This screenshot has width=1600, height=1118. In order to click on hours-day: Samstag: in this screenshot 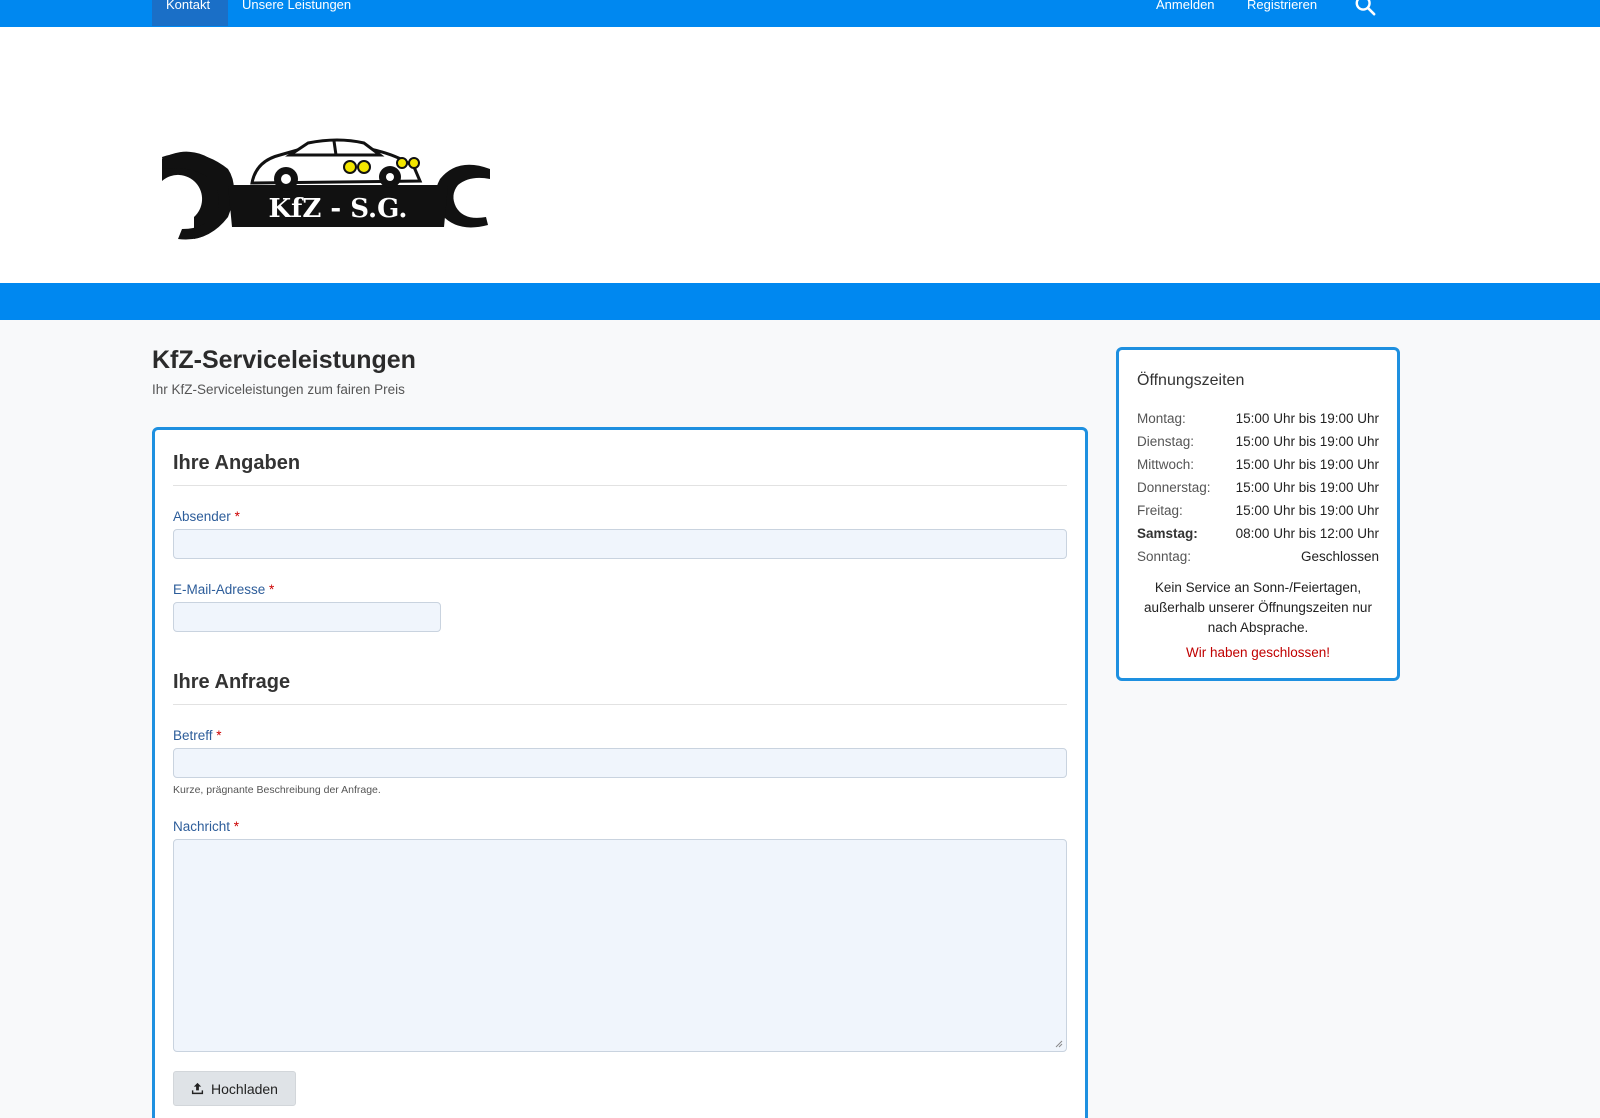, I will do `click(1167, 533)`.